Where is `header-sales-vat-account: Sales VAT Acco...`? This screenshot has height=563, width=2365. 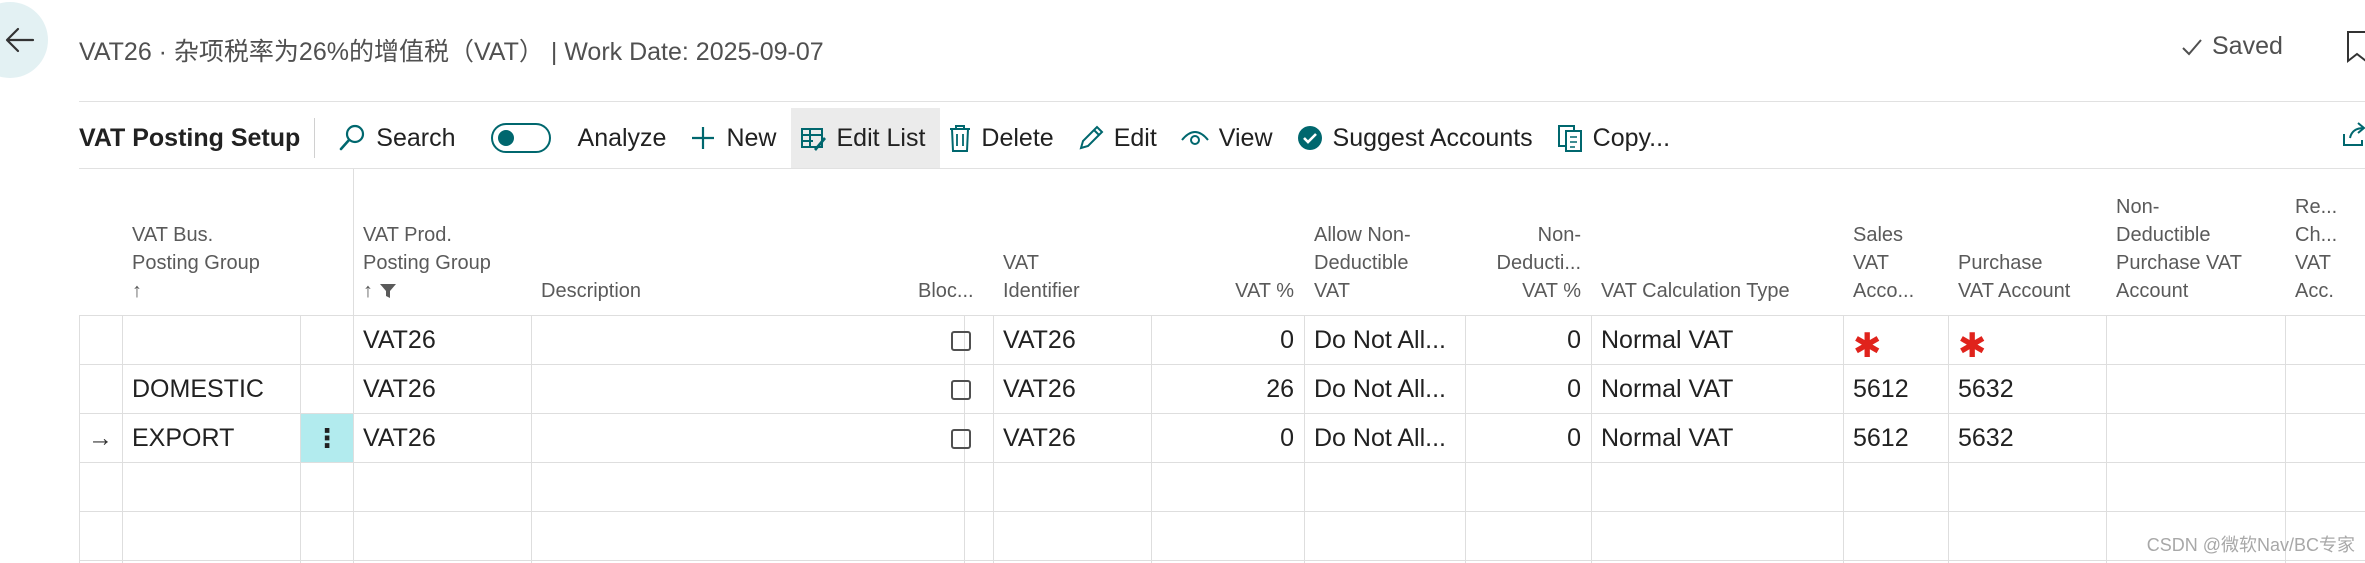 header-sales-vat-account: Sales VAT Acco... is located at coordinates (1895, 242).